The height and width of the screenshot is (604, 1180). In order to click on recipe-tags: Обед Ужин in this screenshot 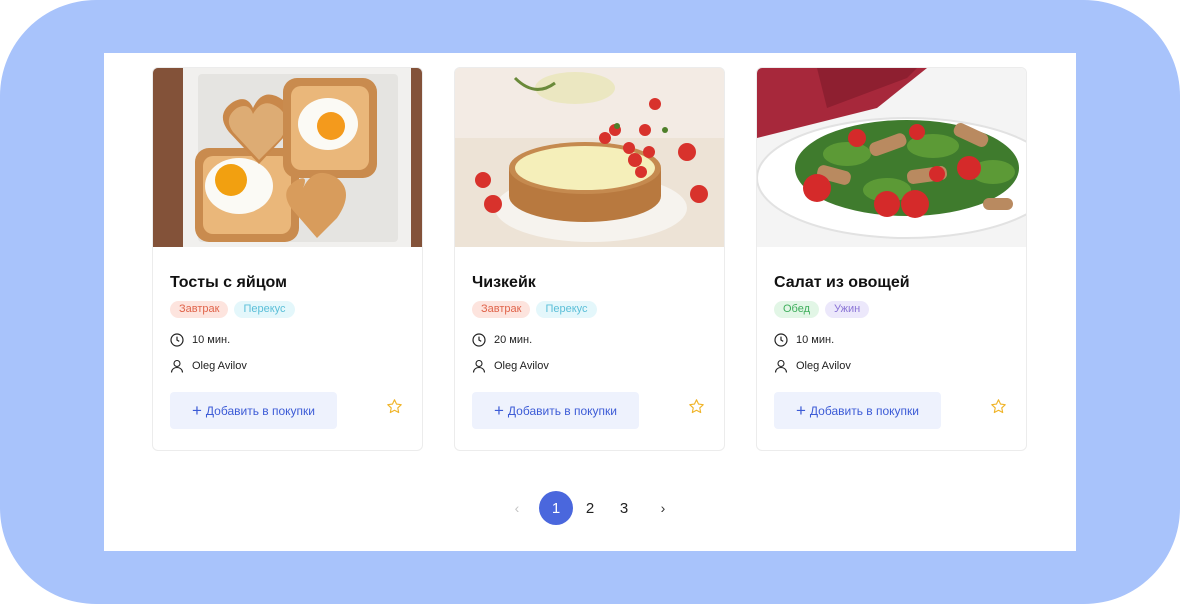, I will do `click(822, 309)`.